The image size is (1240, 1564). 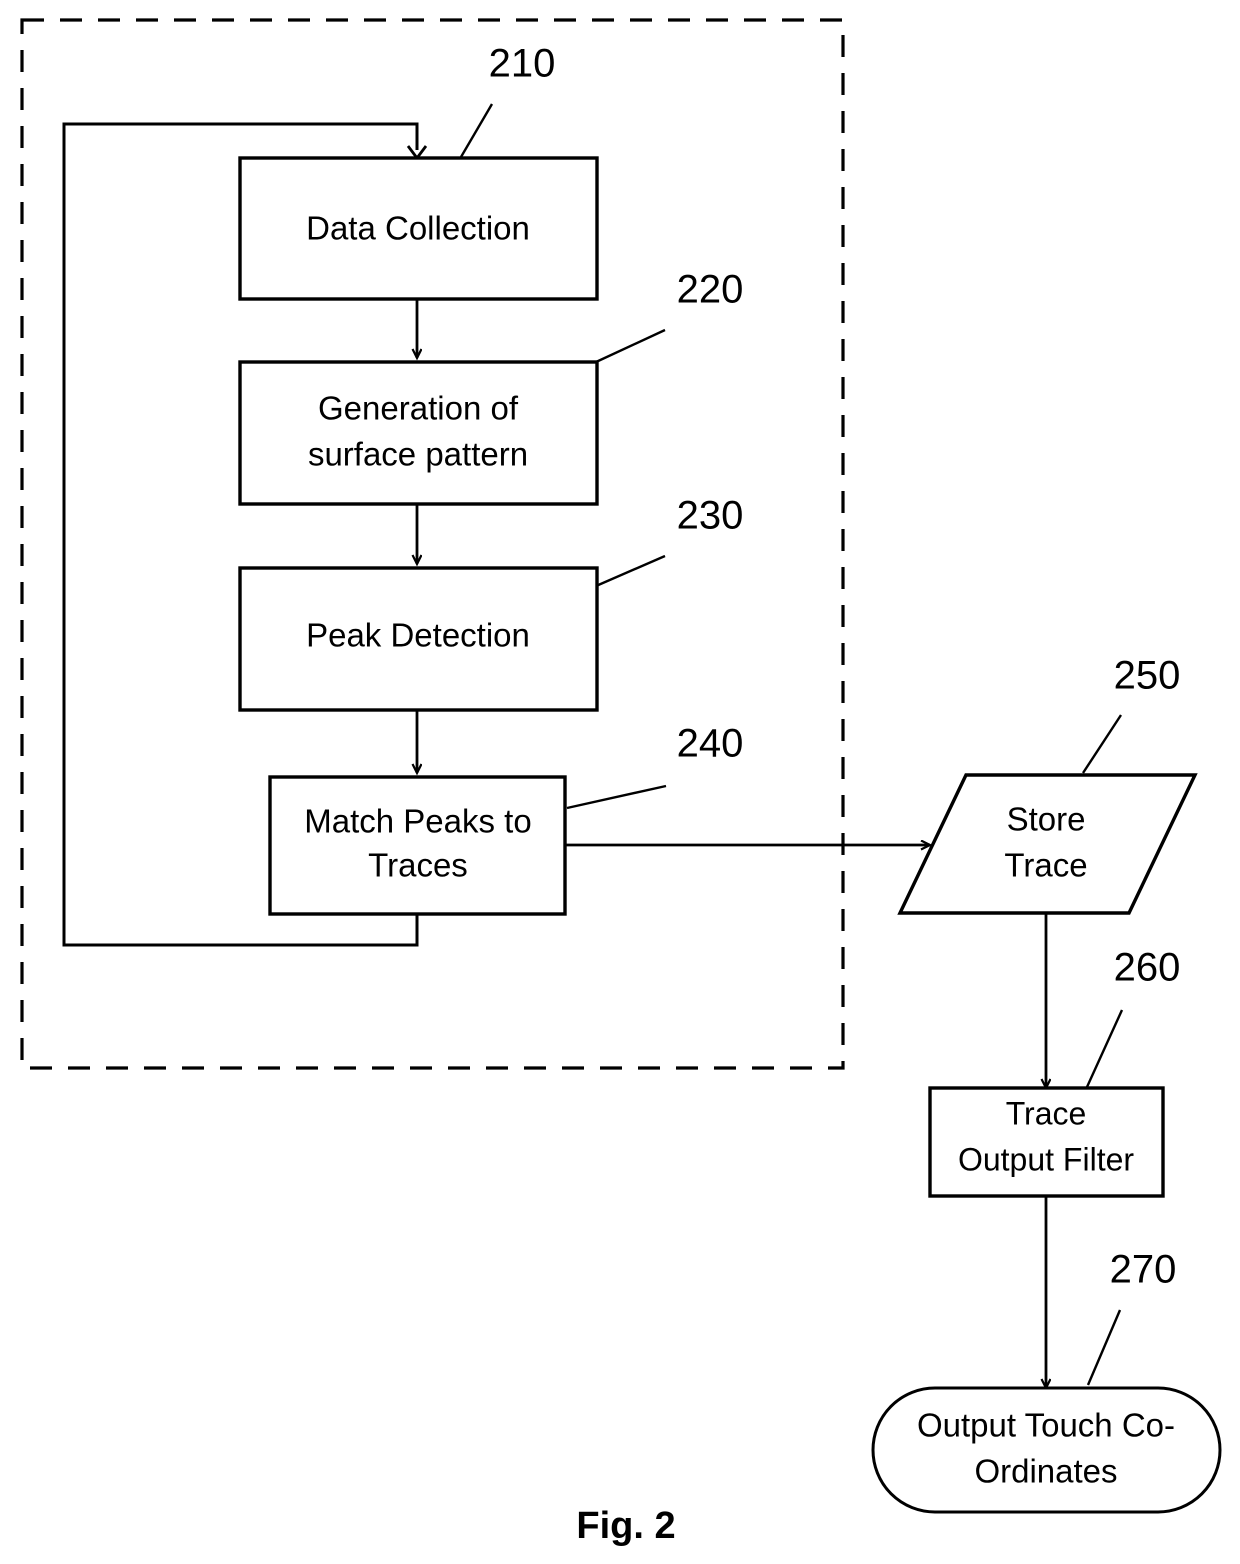 What do you see at coordinates (1046, 819) in the screenshot?
I see `node-store-trace-label-line1: Store` at bounding box center [1046, 819].